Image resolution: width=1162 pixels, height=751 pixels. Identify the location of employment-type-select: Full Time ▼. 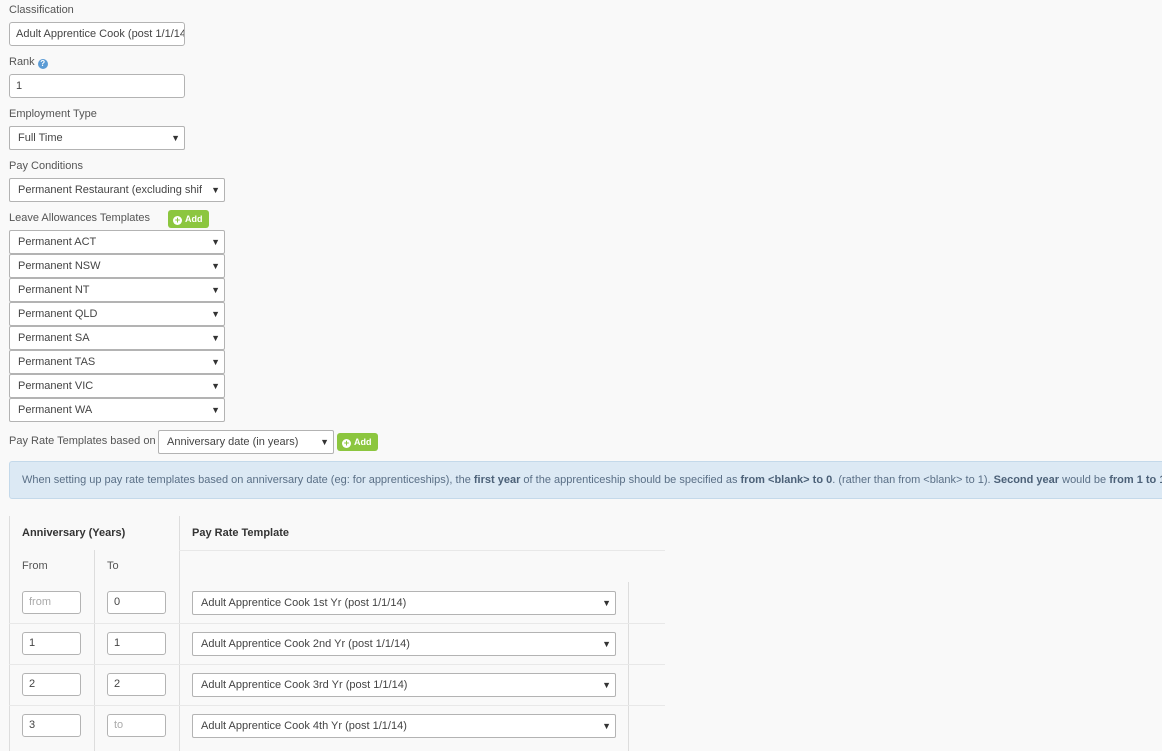
(97, 138).